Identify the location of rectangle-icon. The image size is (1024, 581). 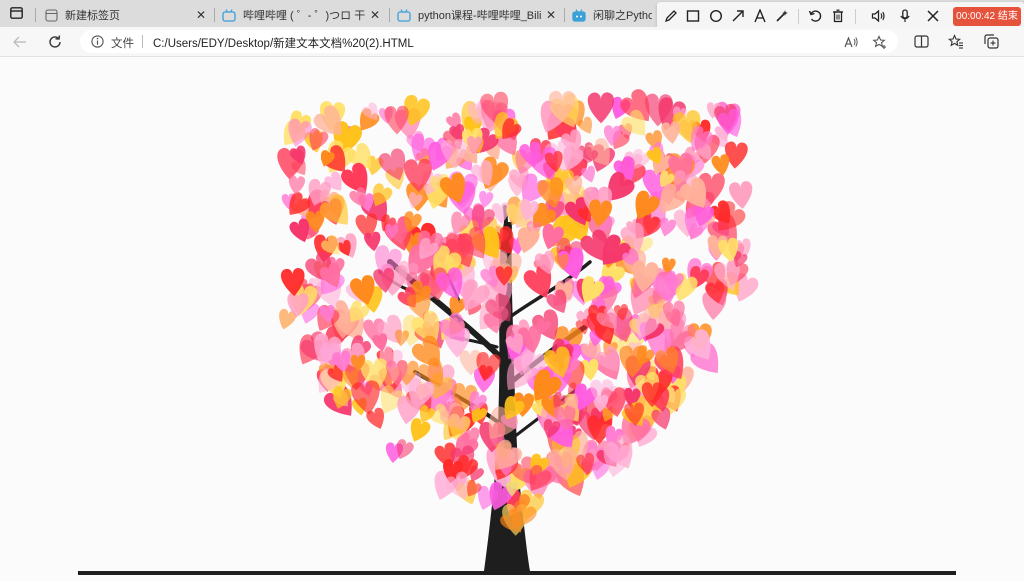
(693, 16).